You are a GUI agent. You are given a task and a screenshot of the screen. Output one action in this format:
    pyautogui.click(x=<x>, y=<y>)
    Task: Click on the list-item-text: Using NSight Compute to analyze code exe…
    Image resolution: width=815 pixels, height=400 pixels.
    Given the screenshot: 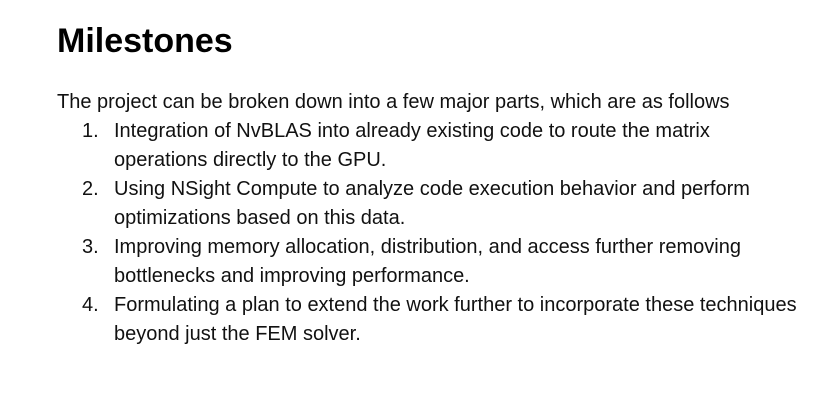 What is the action you would take?
    pyautogui.click(x=432, y=203)
    